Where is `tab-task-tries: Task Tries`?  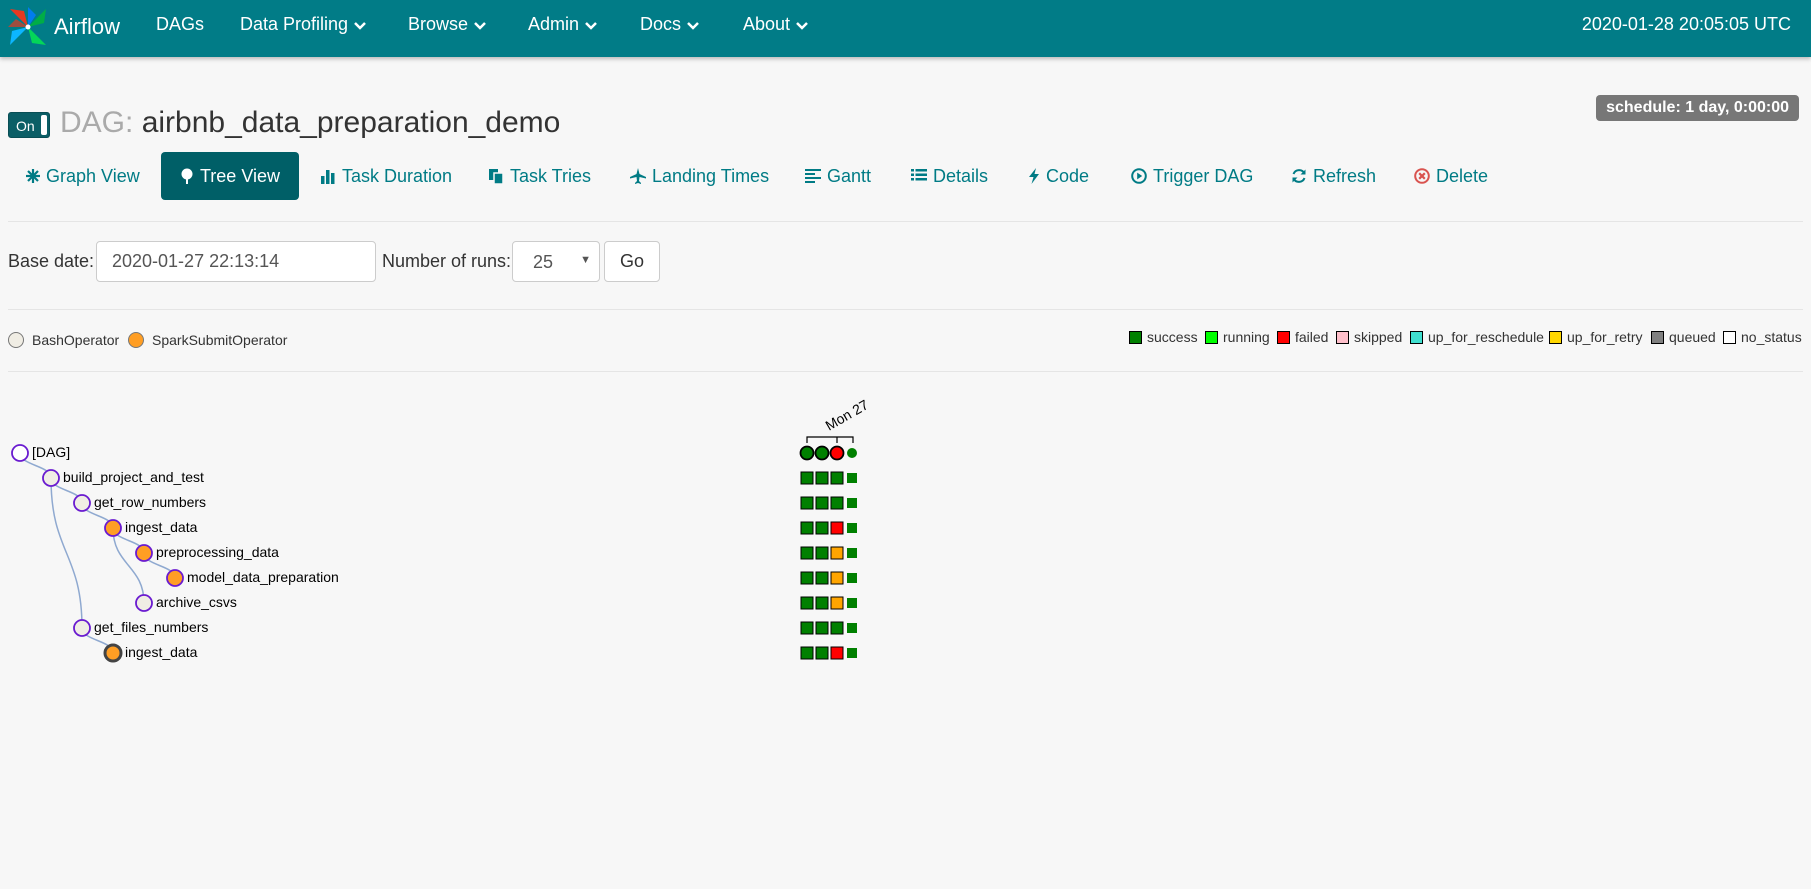 tab-task-tries: Task Tries is located at coordinates (539, 176).